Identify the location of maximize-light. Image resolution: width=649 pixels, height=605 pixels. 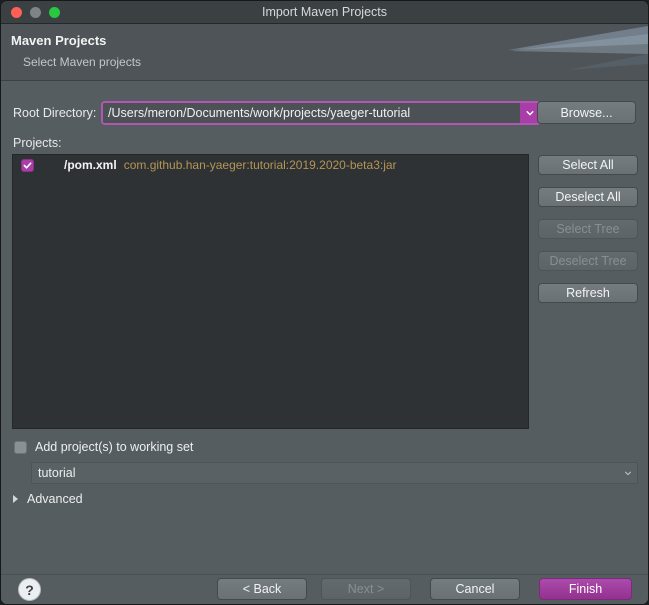
(54, 12).